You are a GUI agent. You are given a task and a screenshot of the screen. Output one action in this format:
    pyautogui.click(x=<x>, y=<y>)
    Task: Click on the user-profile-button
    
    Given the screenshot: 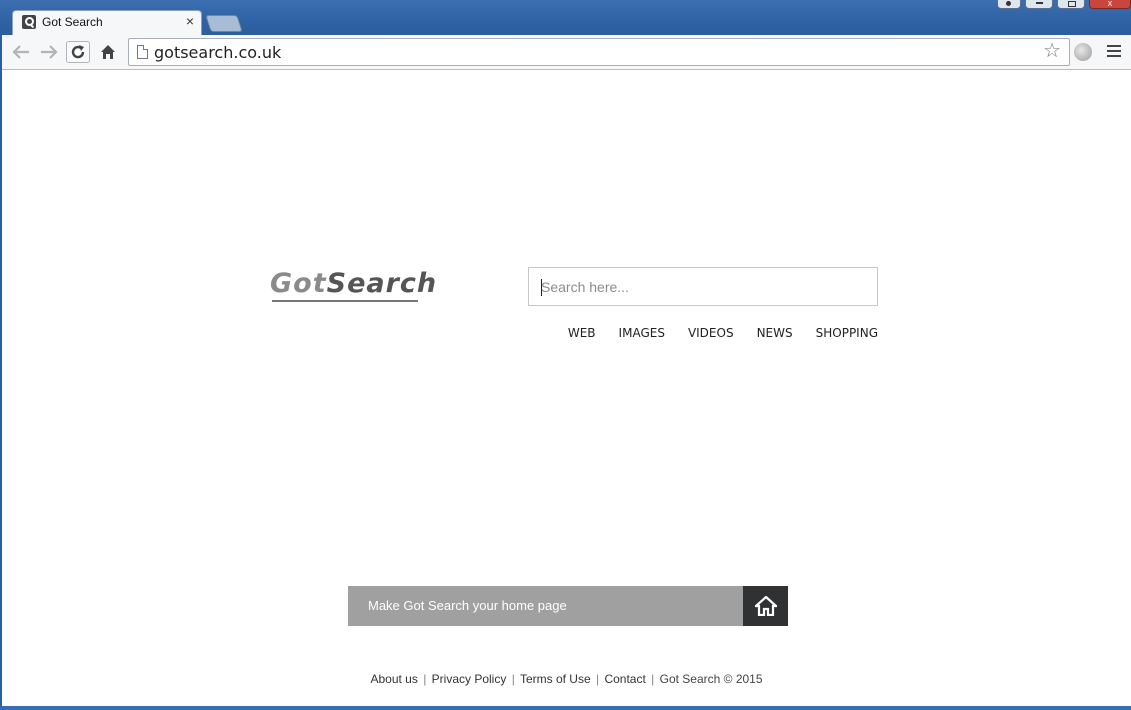 What is the action you would take?
    pyautogui.click(x=1009, y=4)
    